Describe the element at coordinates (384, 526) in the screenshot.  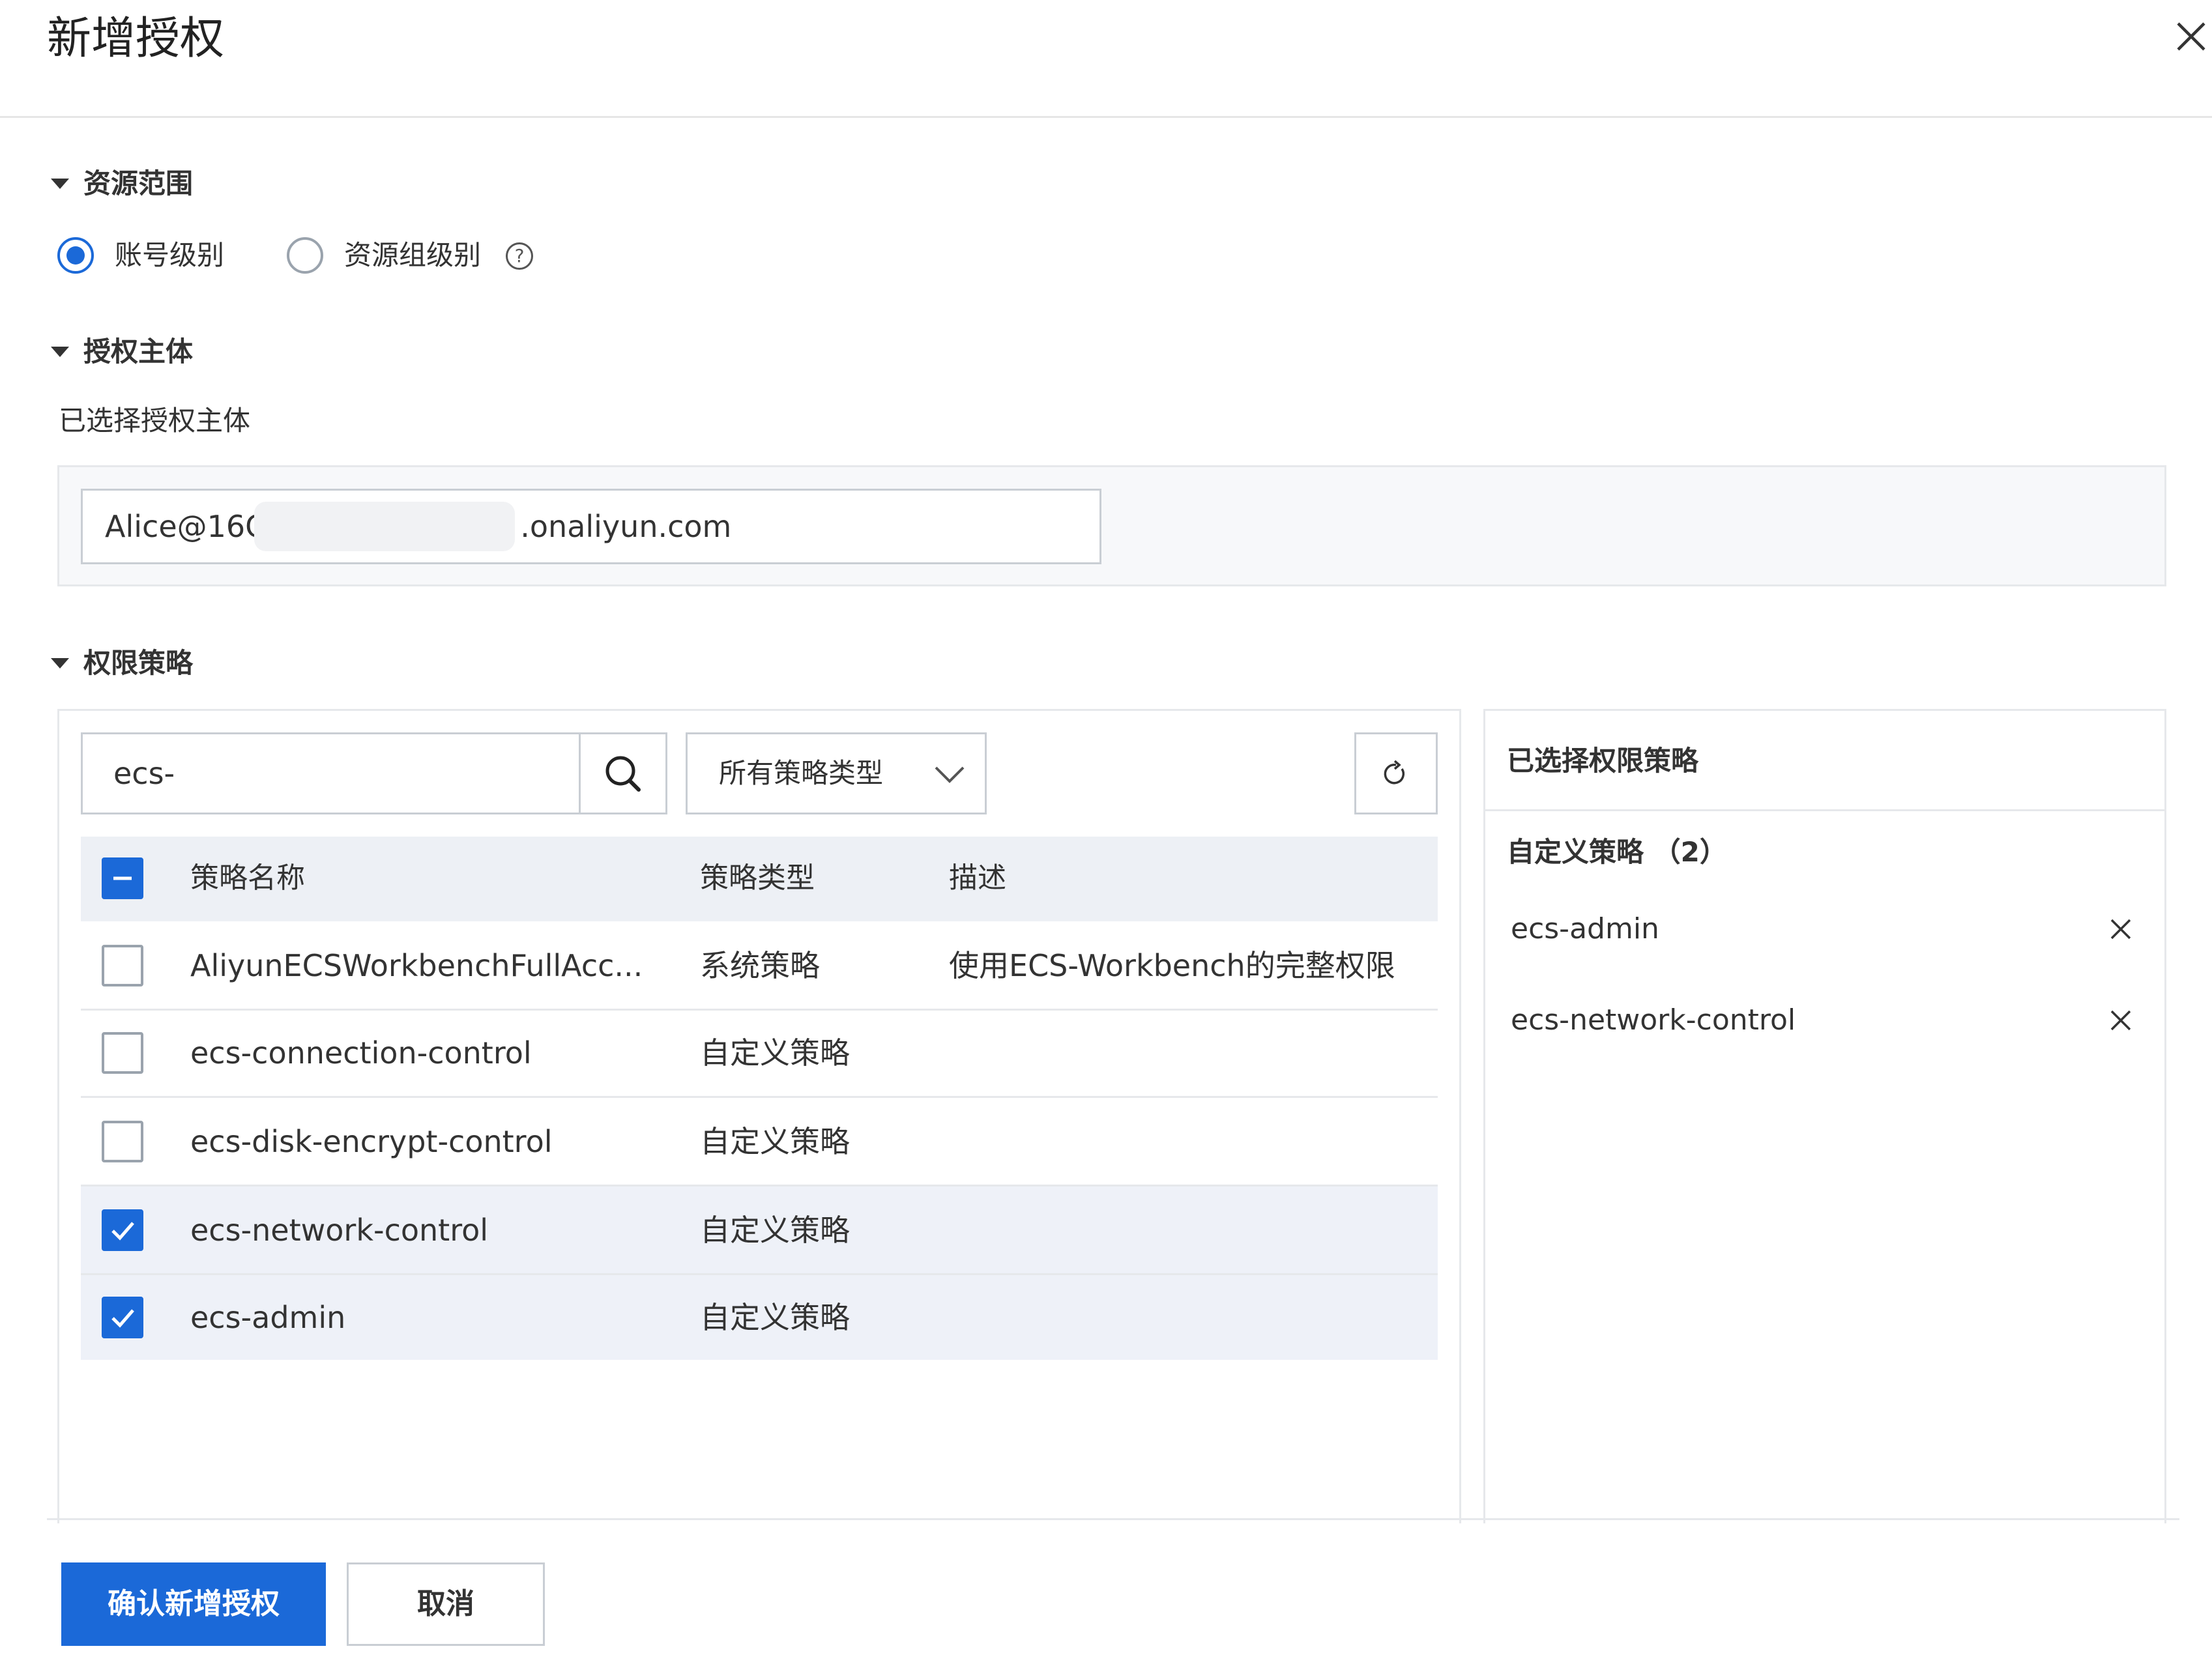
I see `redaction-mask` at that location.